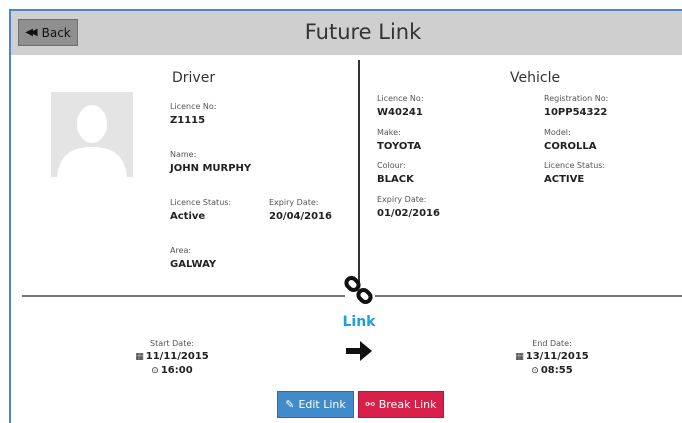  I want to click on start-date-block: Start Date: ▦ 11/11/2015 ⊙ 16:00, so click(172, 359).